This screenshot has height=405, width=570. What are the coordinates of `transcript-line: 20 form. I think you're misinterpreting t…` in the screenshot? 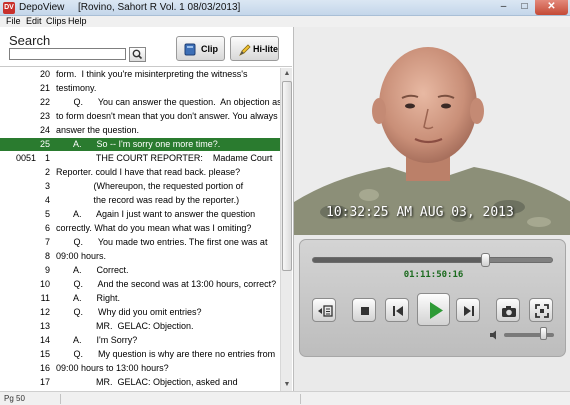 It's located at (140, 74).